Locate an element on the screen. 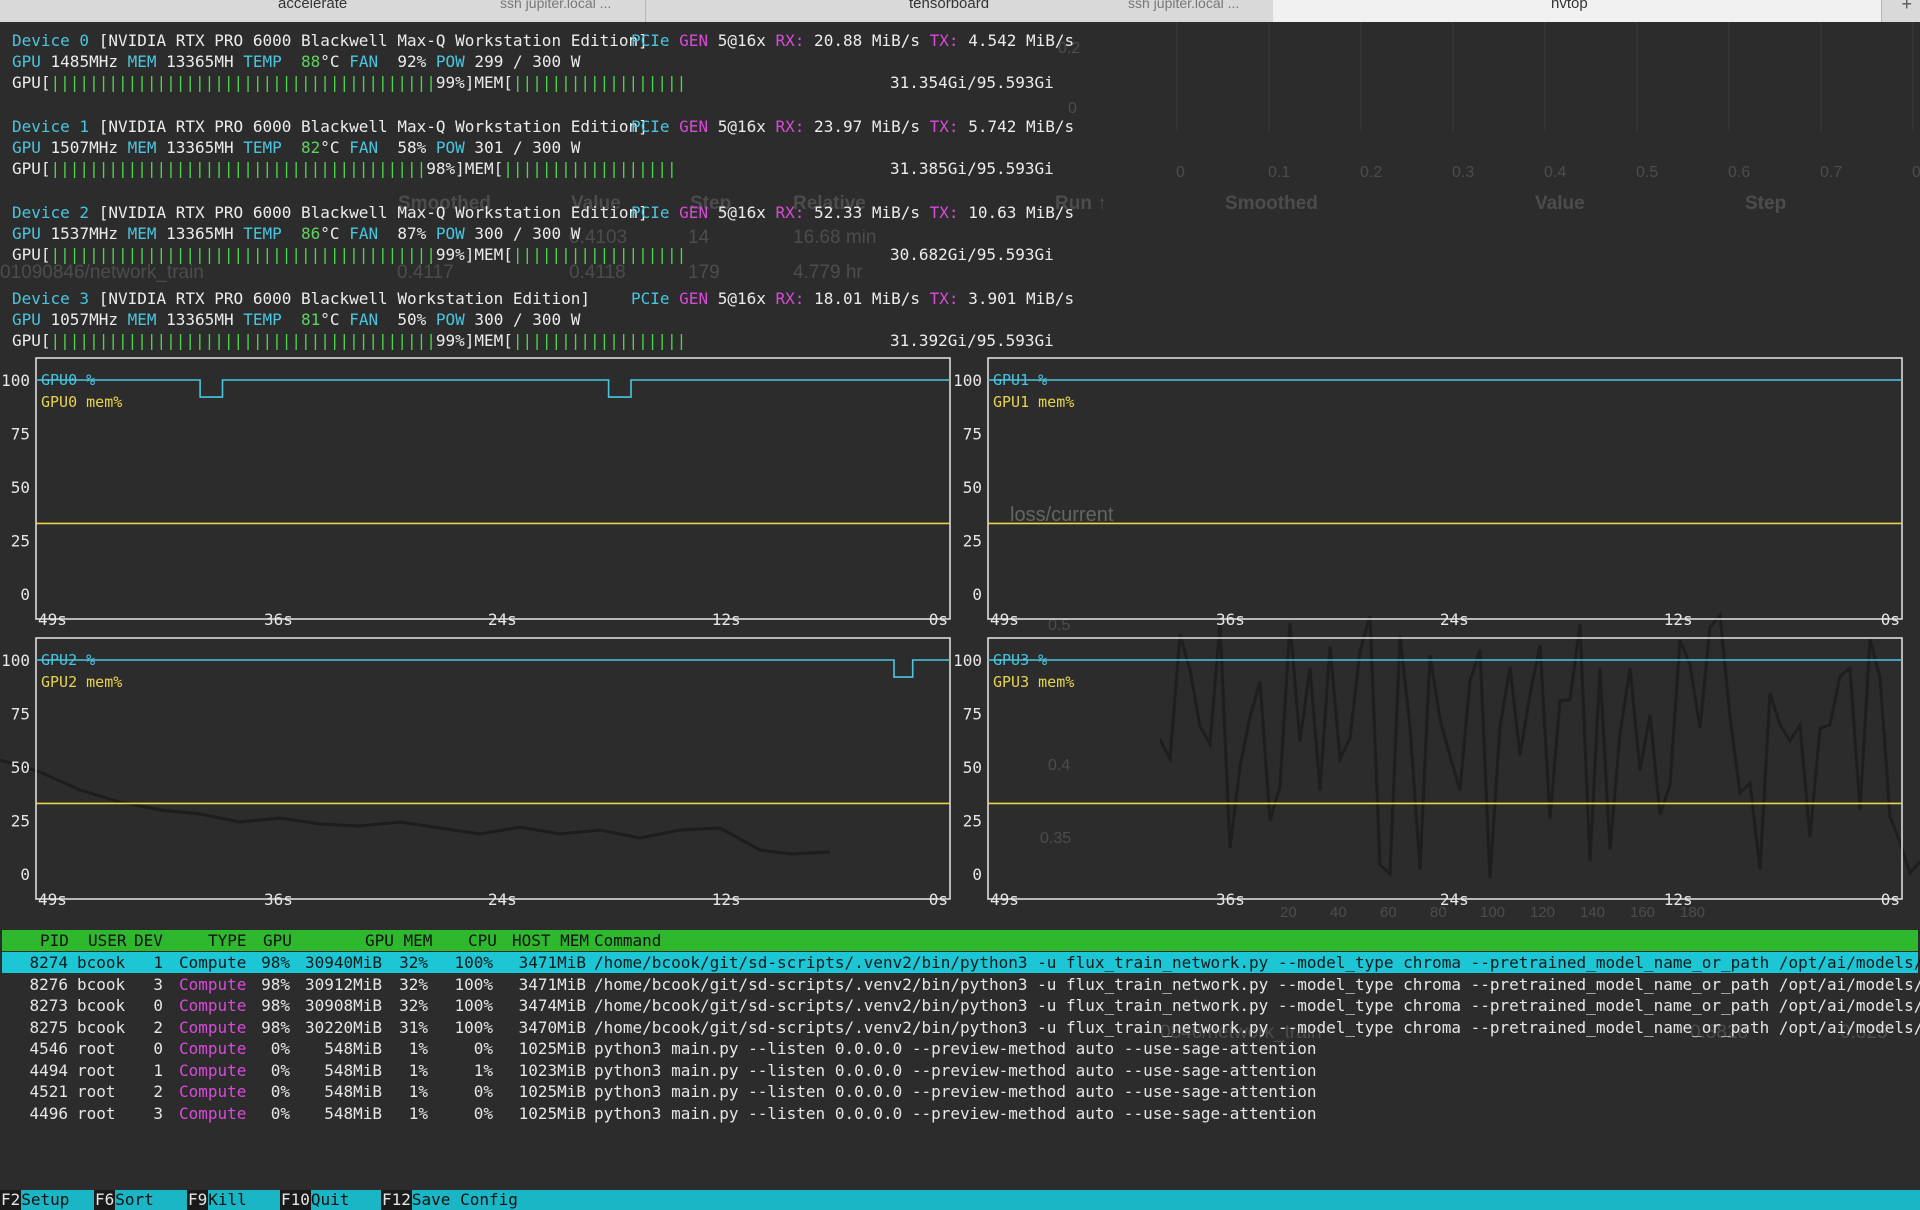  column-header: PID is located at coordinates (54, 940).